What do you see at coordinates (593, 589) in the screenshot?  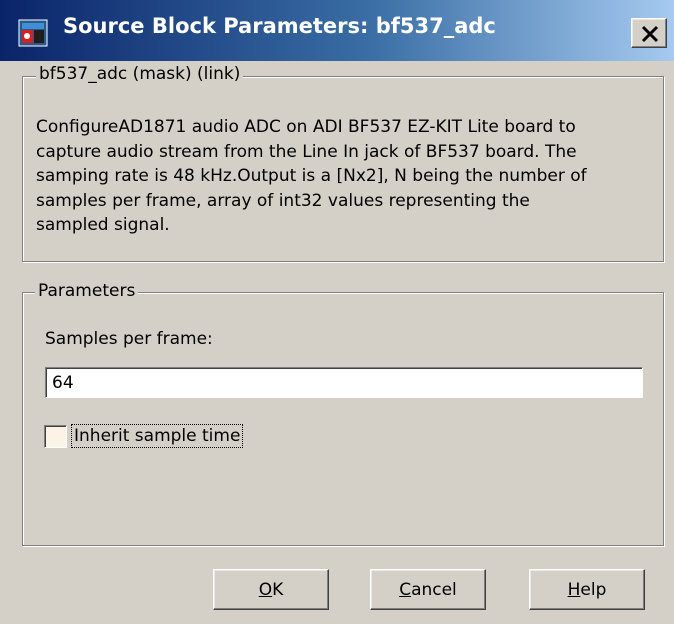 I see `help-label-rest: elp` at bounding box center [593, 589].